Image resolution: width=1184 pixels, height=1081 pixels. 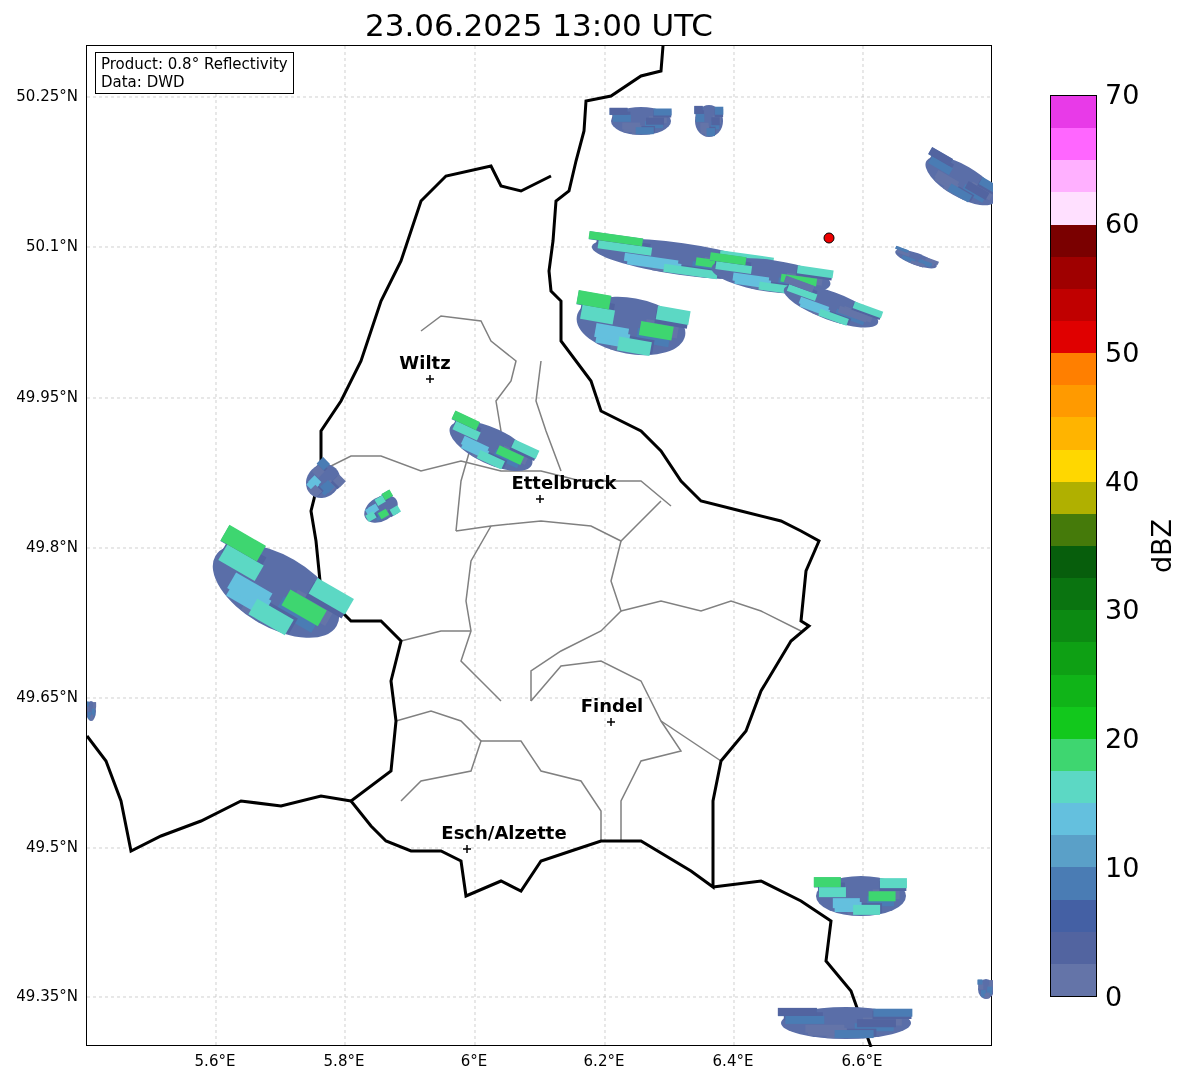 I want to click on latitude-label: 49.65°N, so click(x=47, y=697).